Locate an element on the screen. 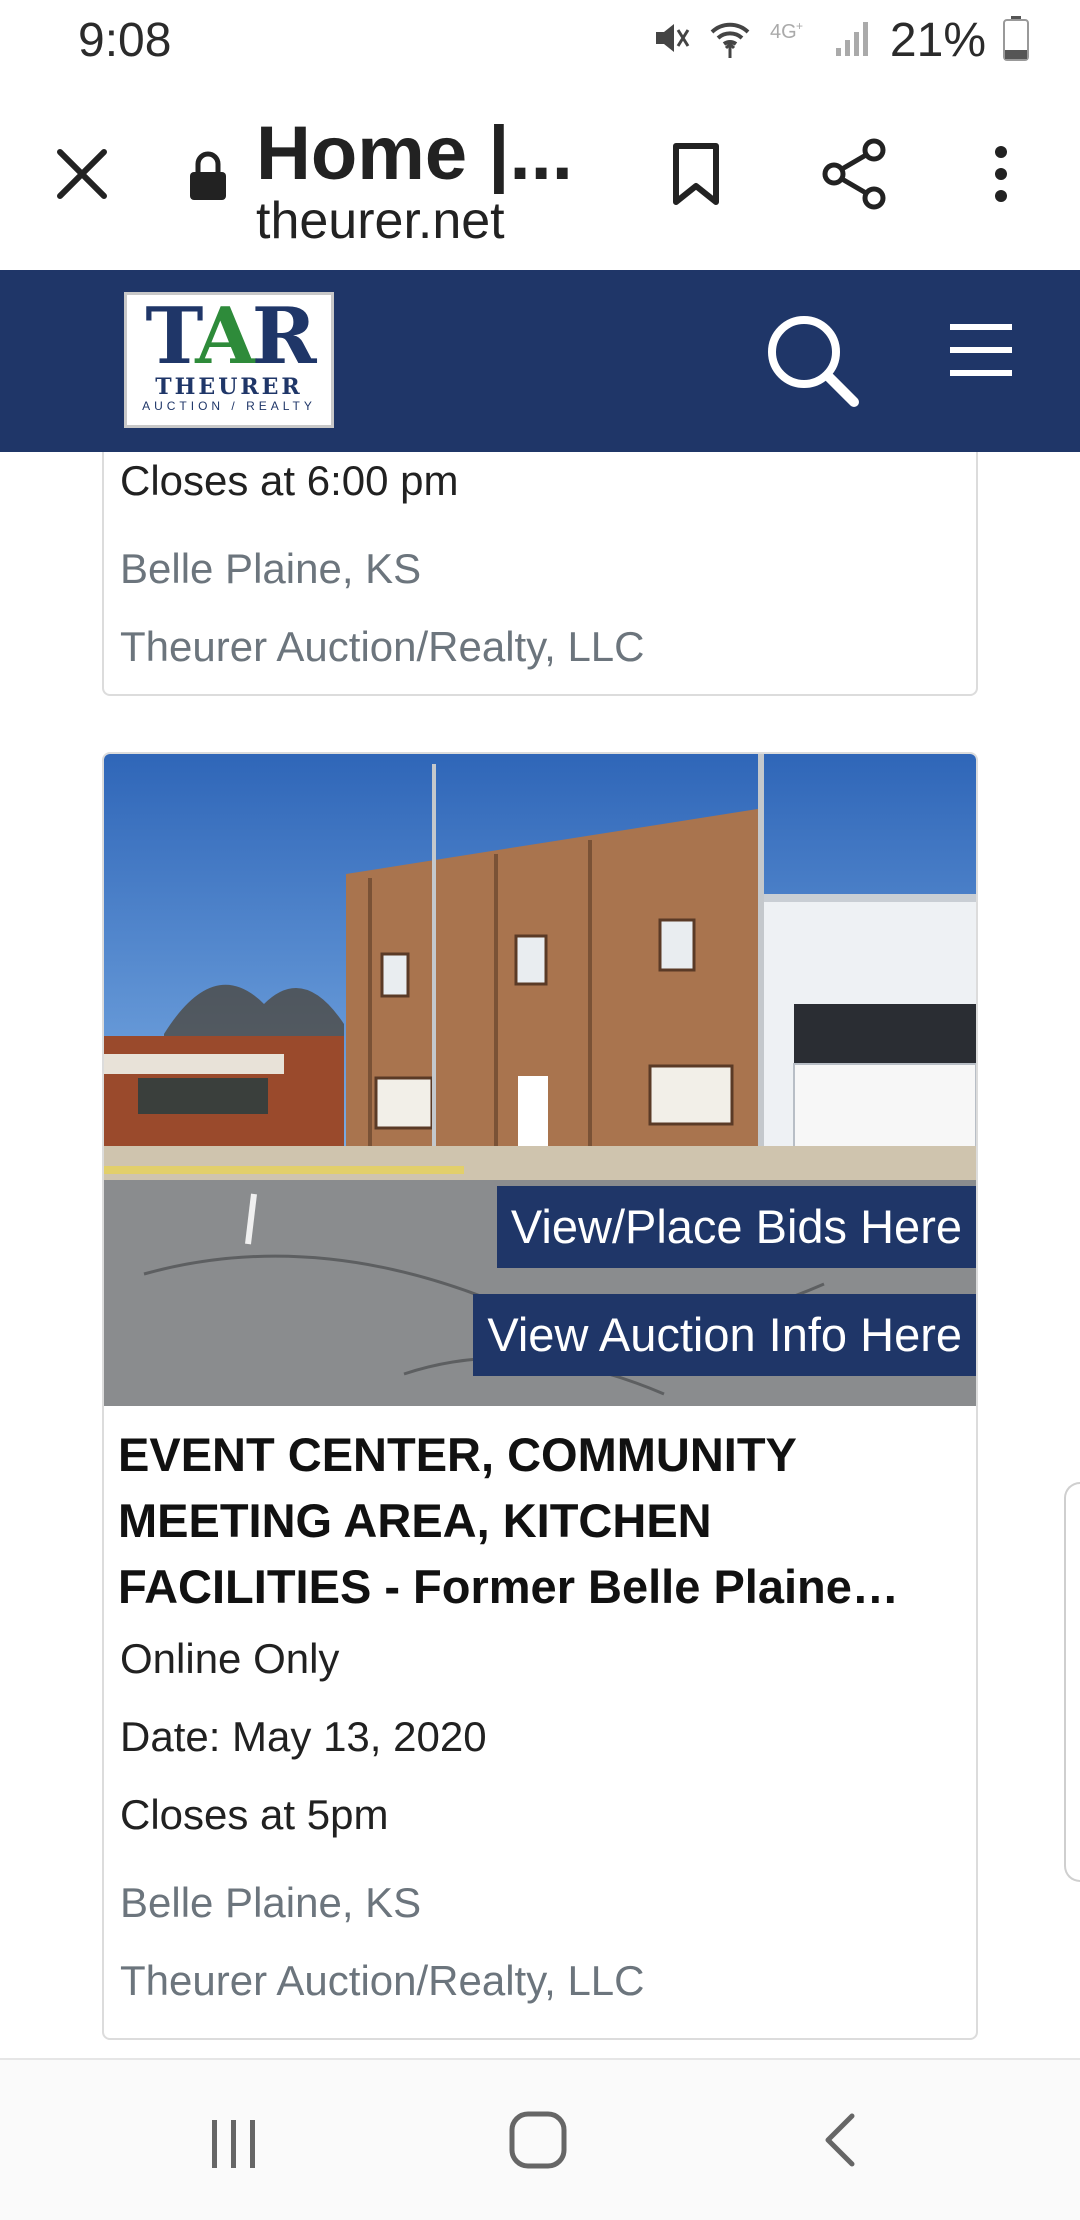  close-tab-button is located at coordinates (82, 174).